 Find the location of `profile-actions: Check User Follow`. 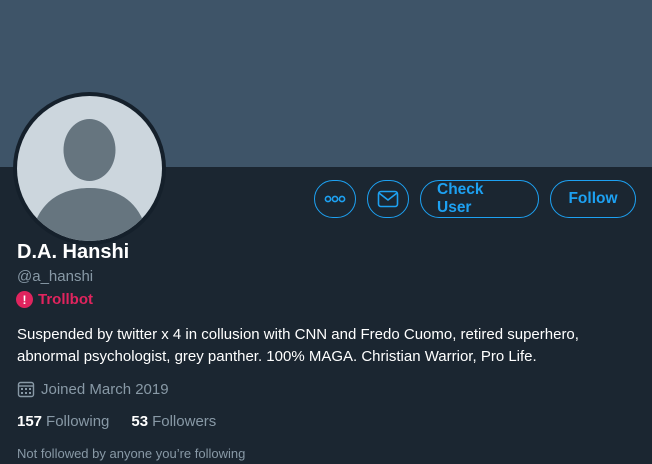

profile-actions: Check User Follow is located at coordinates (475, 199).